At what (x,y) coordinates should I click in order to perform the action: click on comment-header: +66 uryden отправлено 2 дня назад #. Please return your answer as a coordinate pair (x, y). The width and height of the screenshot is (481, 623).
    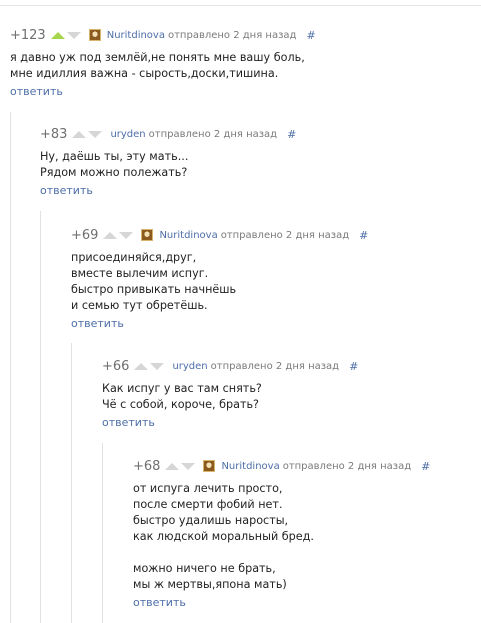
    Looking at the image, I should click on (230, 366).